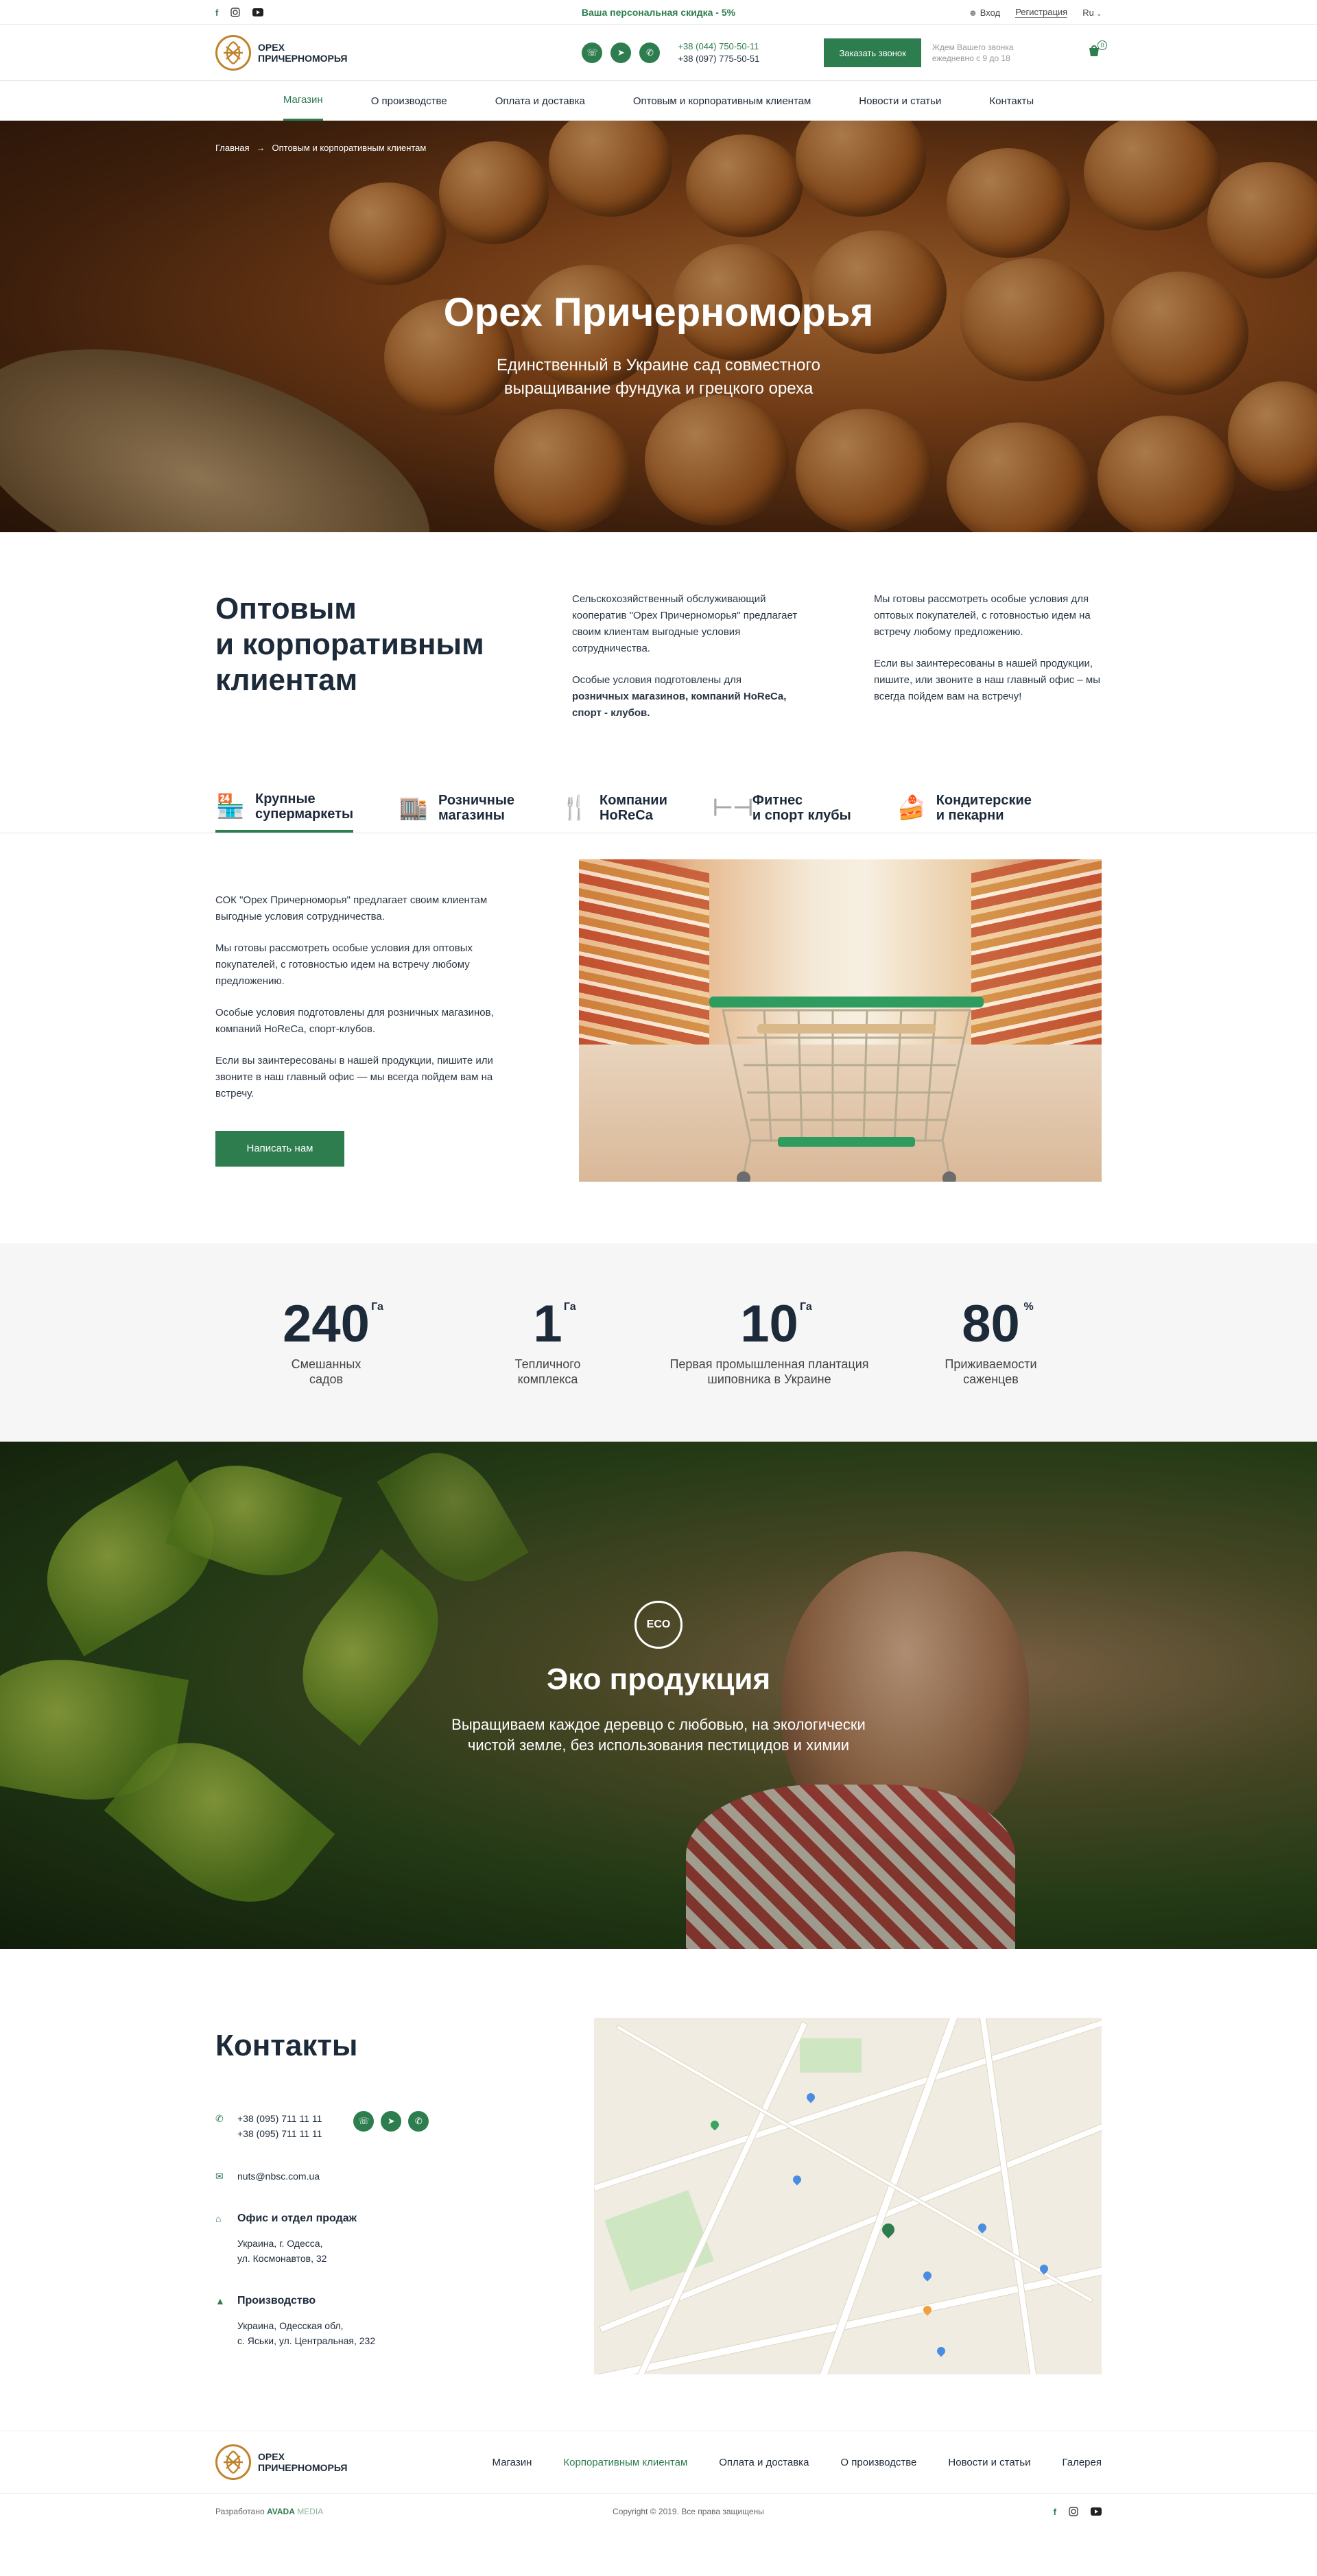 Image resolution: width=1317 pixels, height=2576 pixels. I want to click on tab-retail-stores: 🏬 Розничные магазины, so click(457, 812).